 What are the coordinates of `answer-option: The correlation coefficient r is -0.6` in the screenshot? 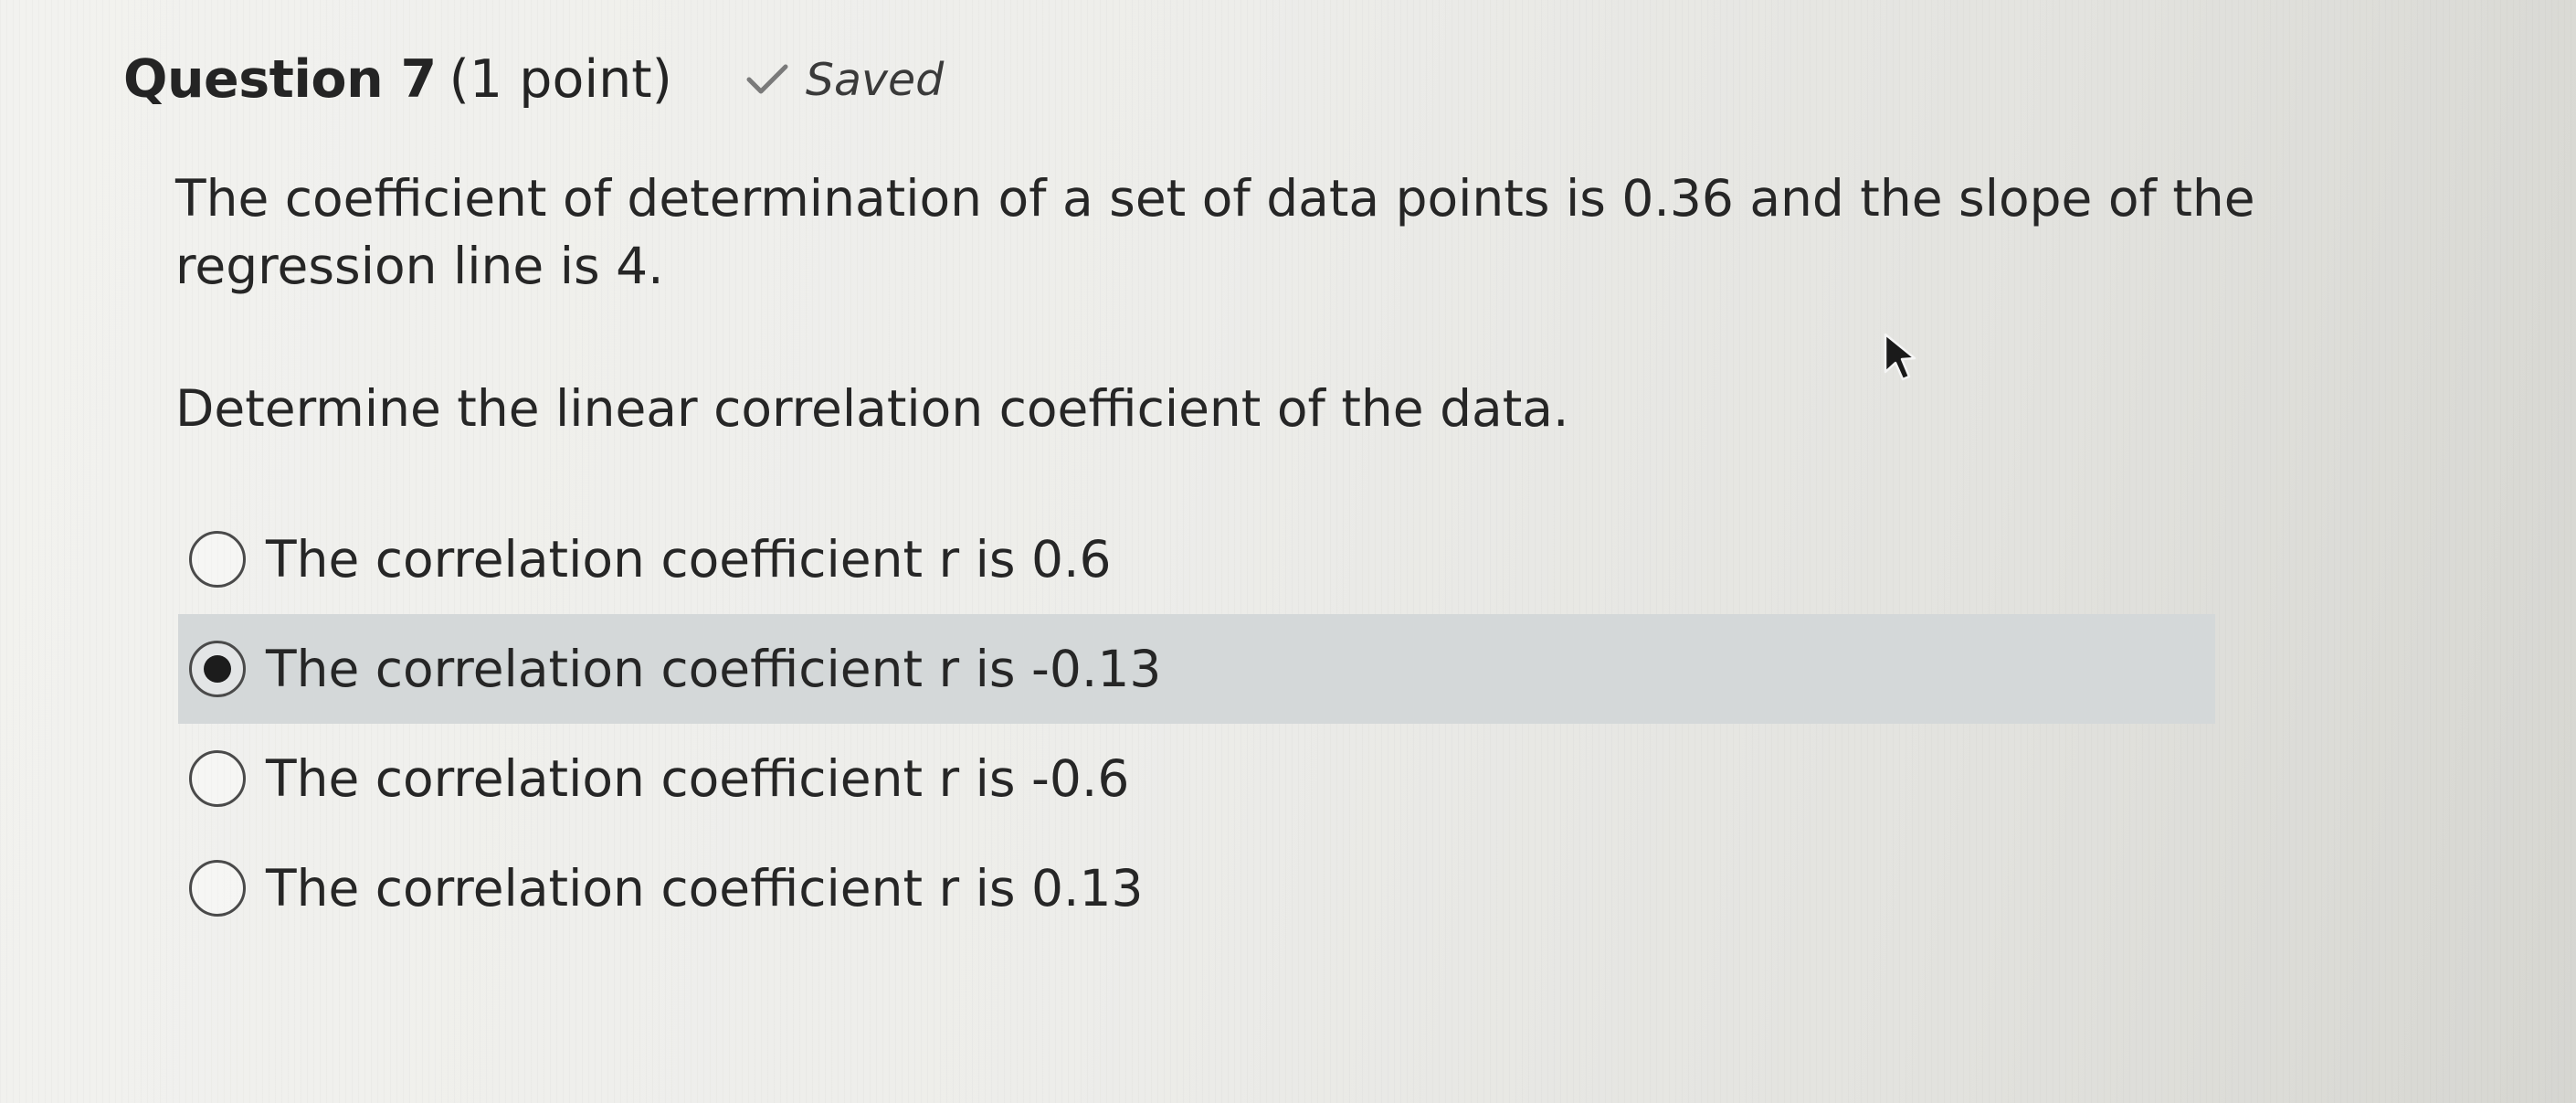 It's located at (1196, 779).